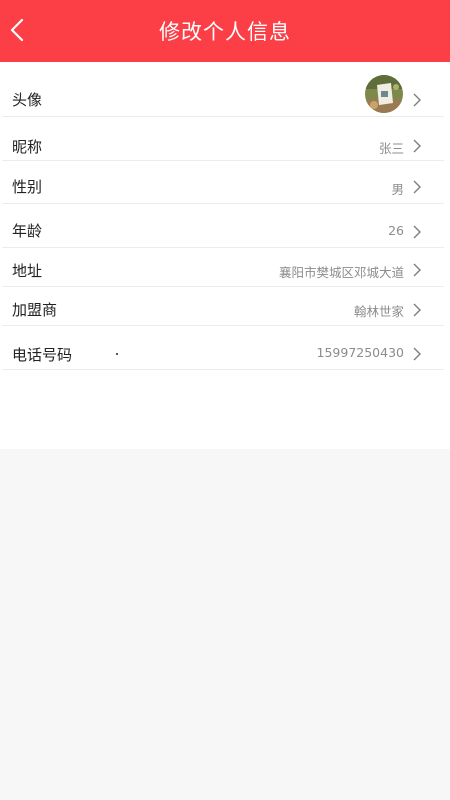 The image size is (450, 800). What do you see at coordinates (396, 230) in the screenshot?
I see `age-value: 26` at bounding box center [396, 230].